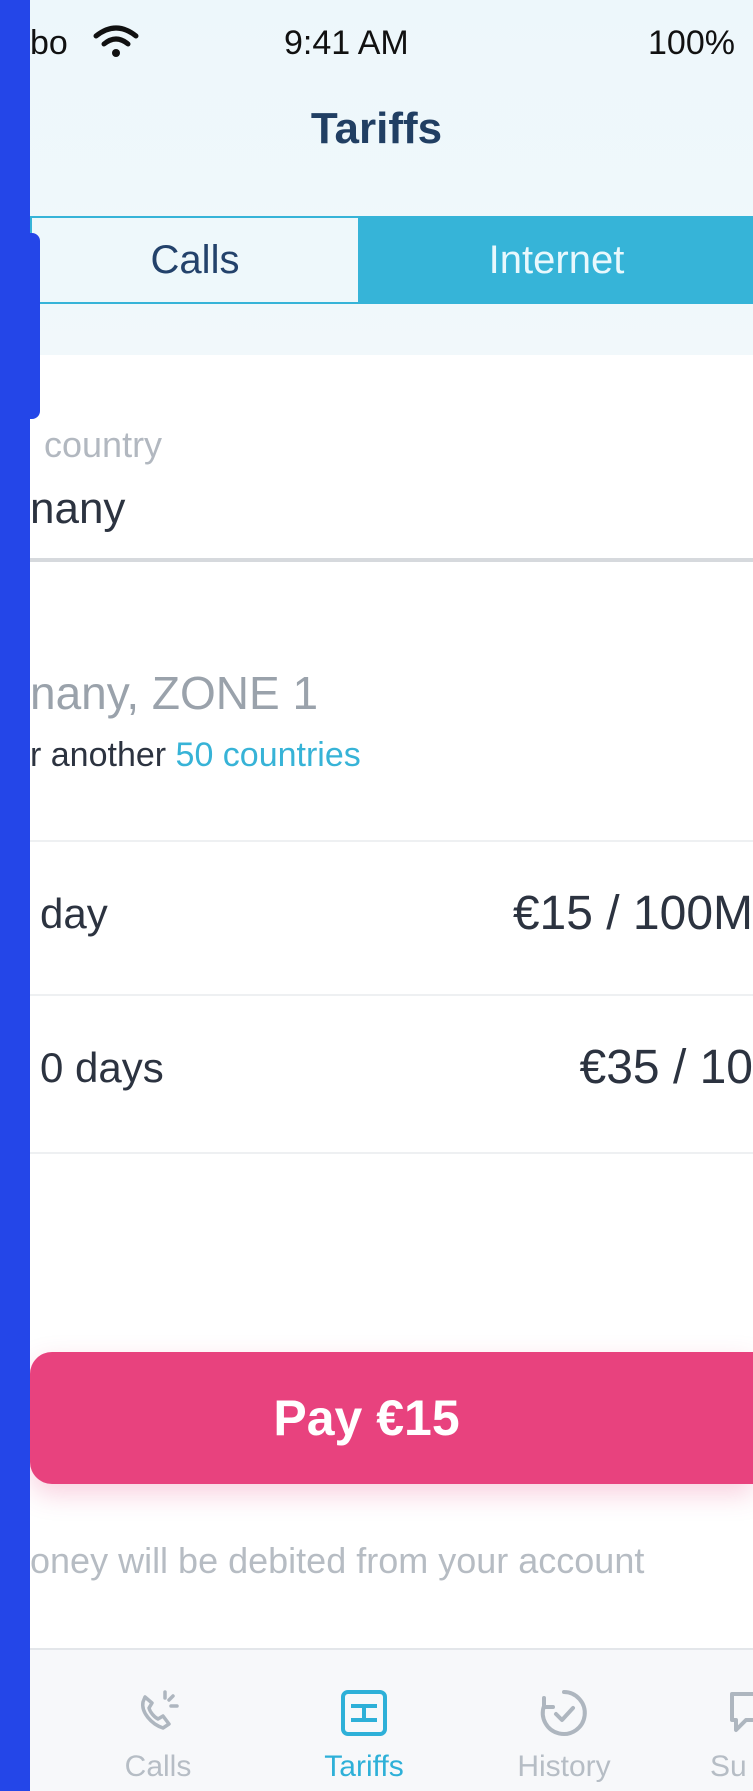  What do you see at coordinates (49, 43) in the screenshot?
I see `status-carrier: bo` at bounding box center [49, 43].